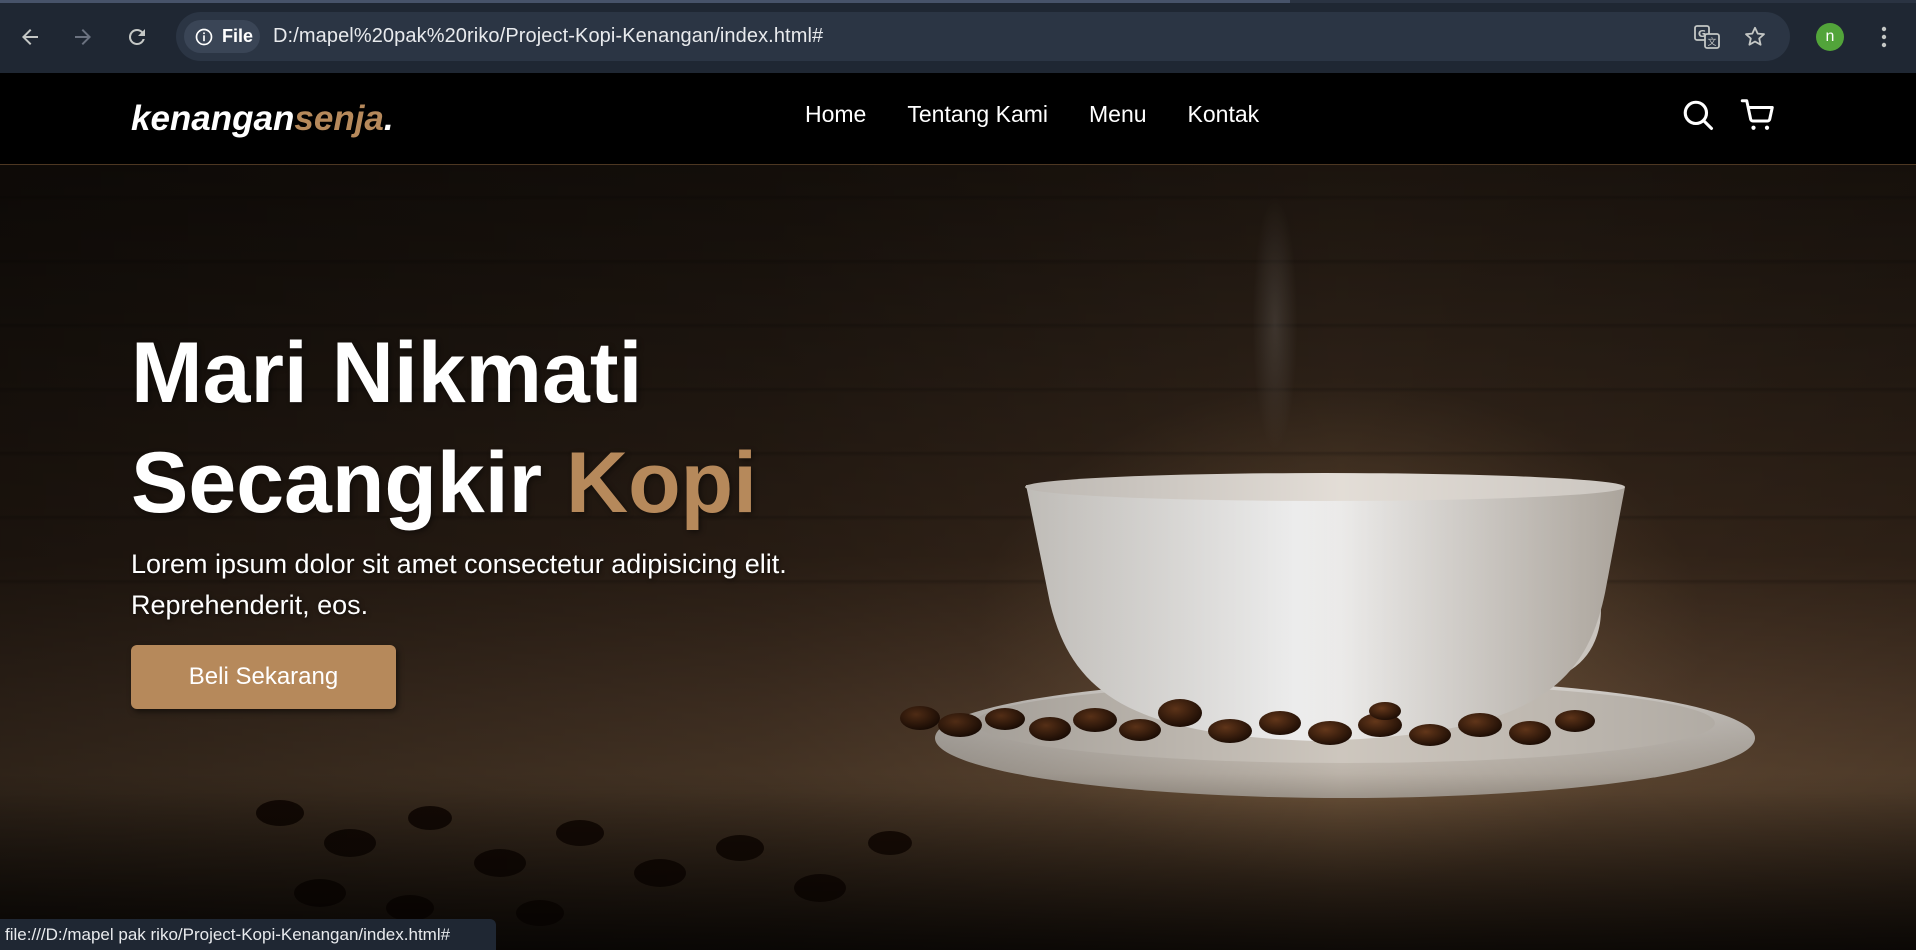  What do you see at coordinates (238, 36) in the screenshot?
I see `site-chip-label: File` at bounding box center [238, 36].